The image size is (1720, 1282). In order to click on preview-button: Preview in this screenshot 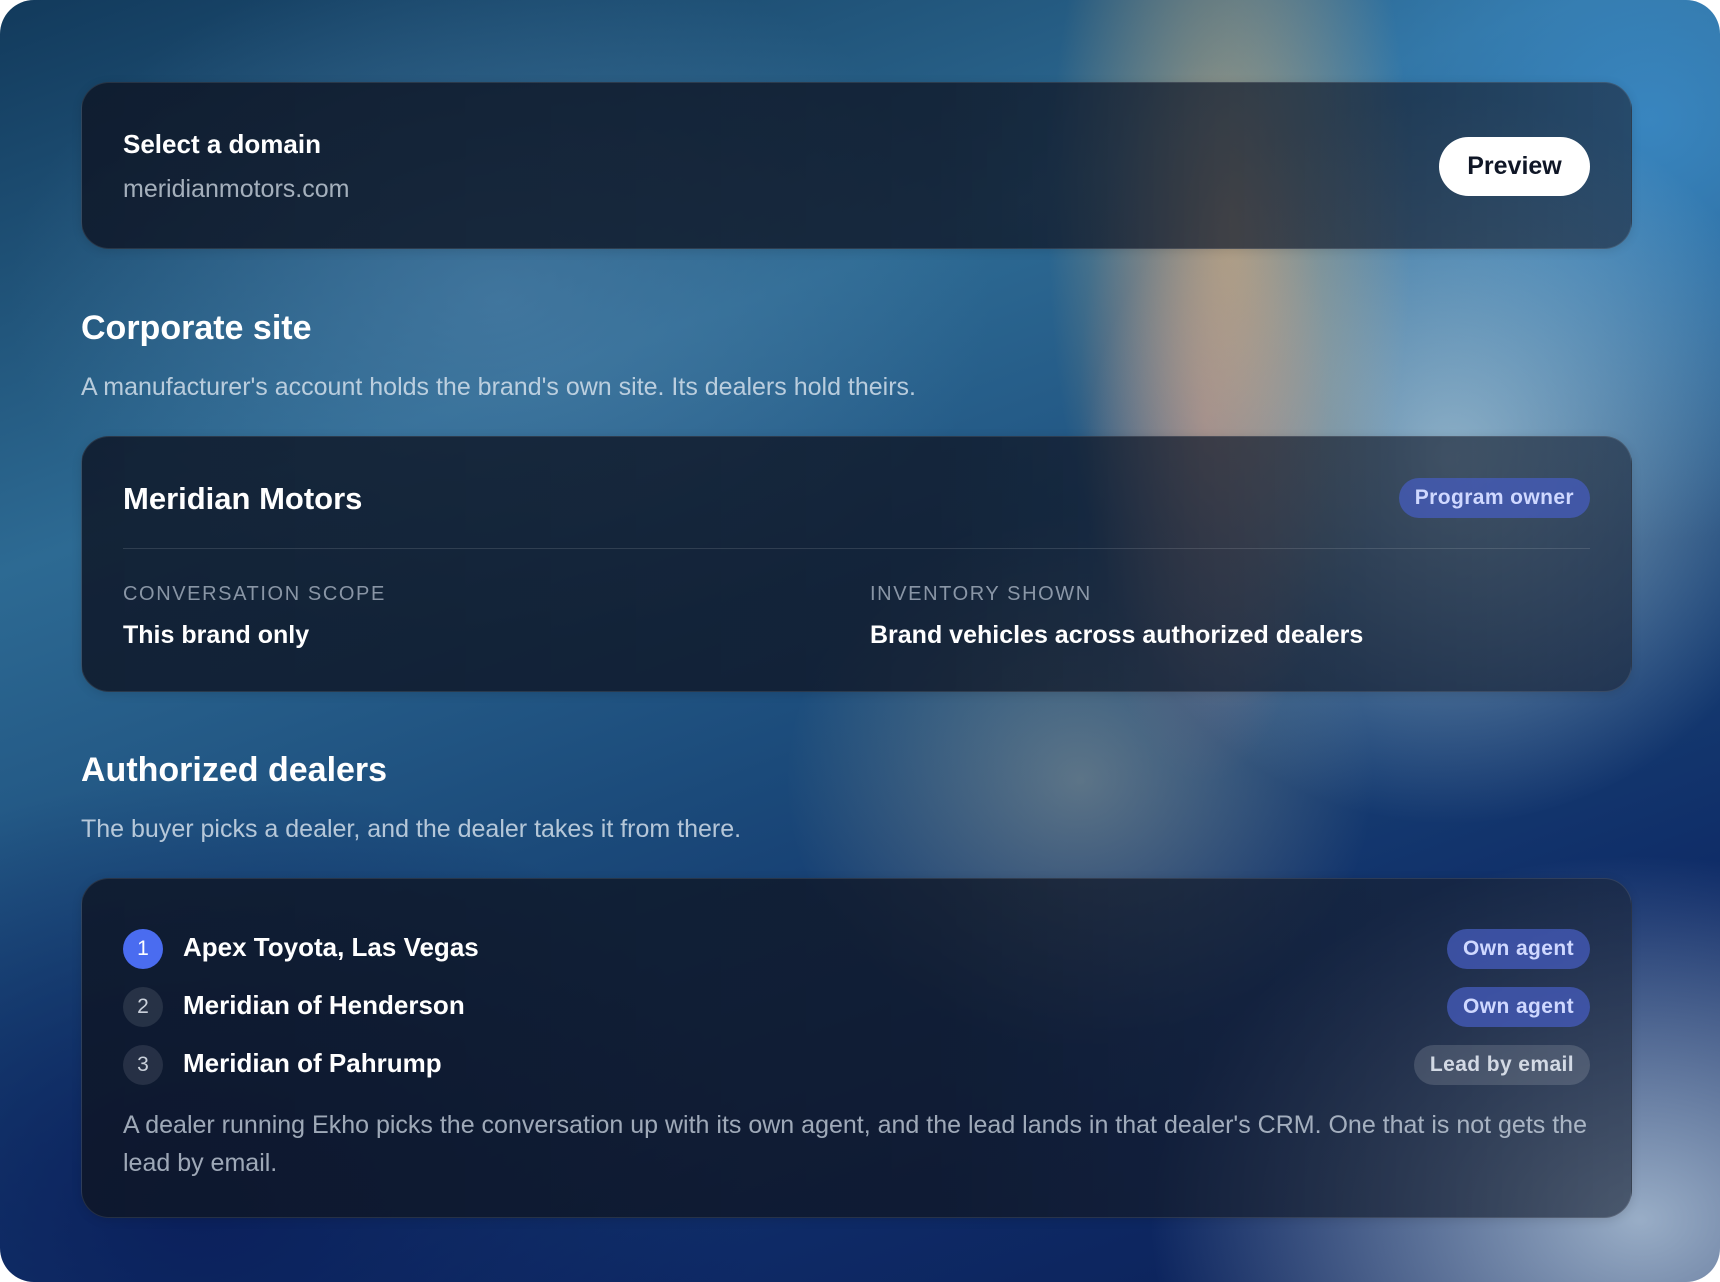, I will do `click(1514, 166)`.